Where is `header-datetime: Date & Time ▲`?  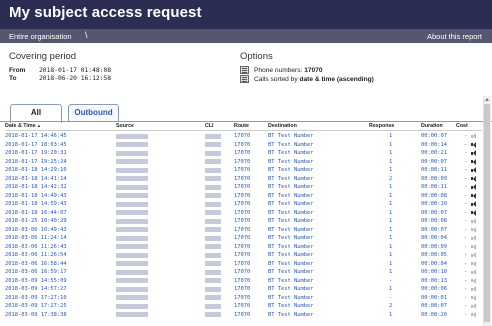 header-datetime: Date & Time ▲ is located at coordinates (23, 126).